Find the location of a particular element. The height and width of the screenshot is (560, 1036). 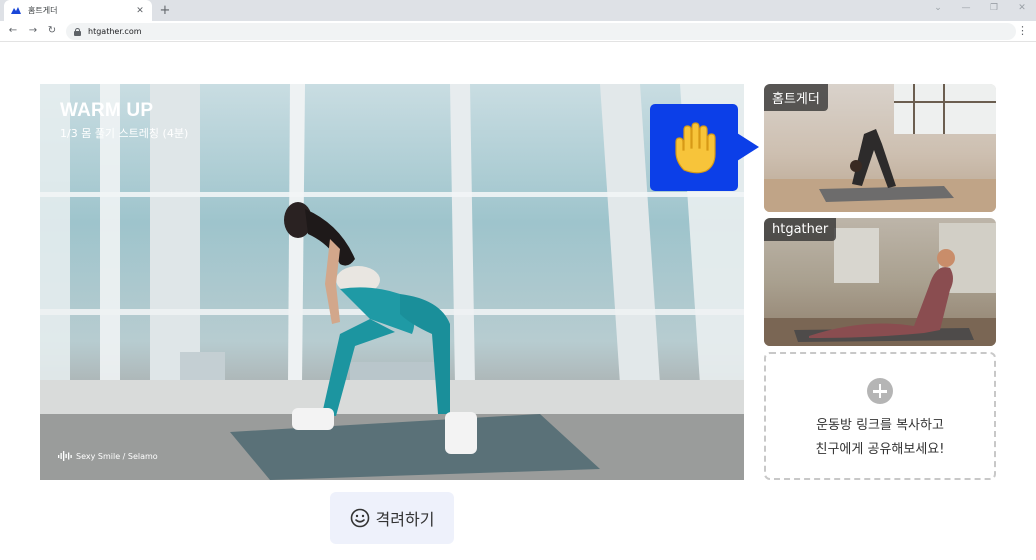

tab-search-icon: ⌄ is located at coordinates (938, 8).